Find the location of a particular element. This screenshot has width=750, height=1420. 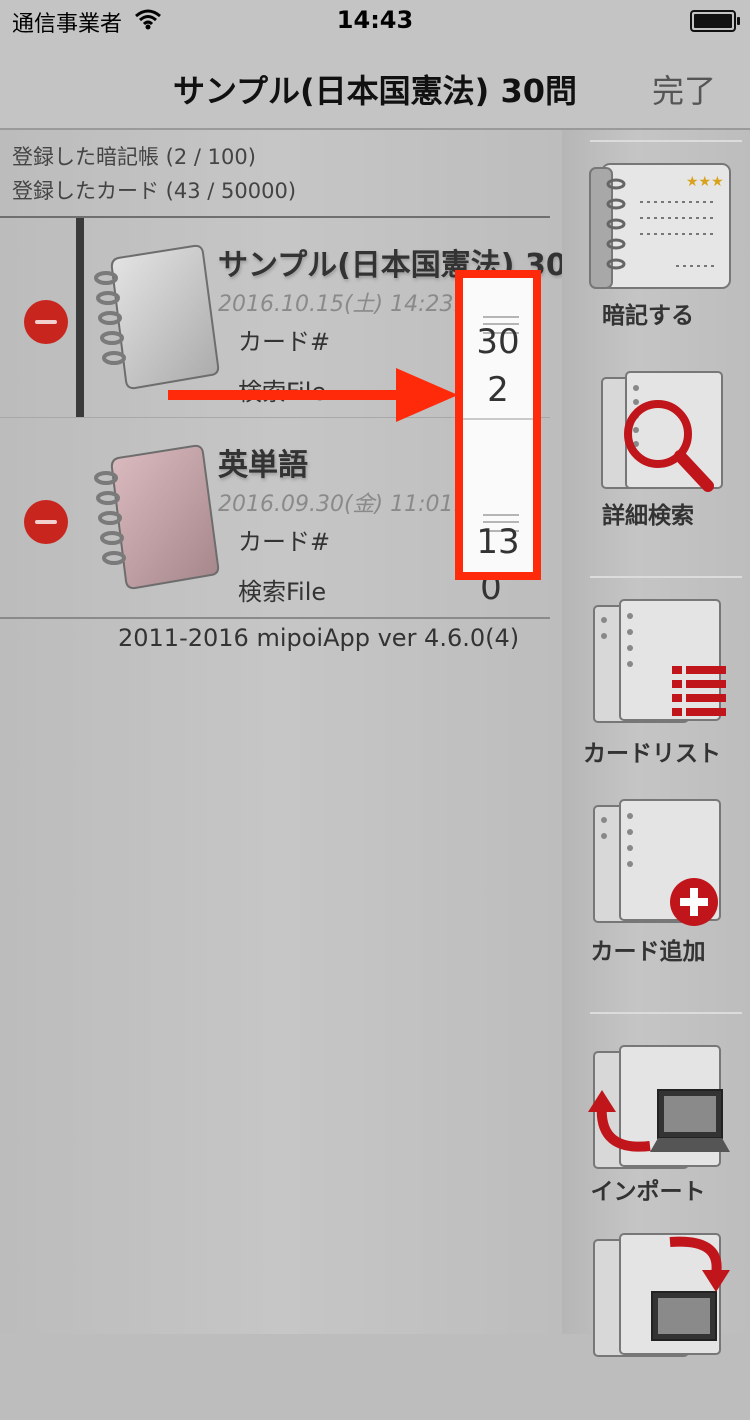

notebook-memorize-icon: ★★★ is located at coordinates (660, 226).